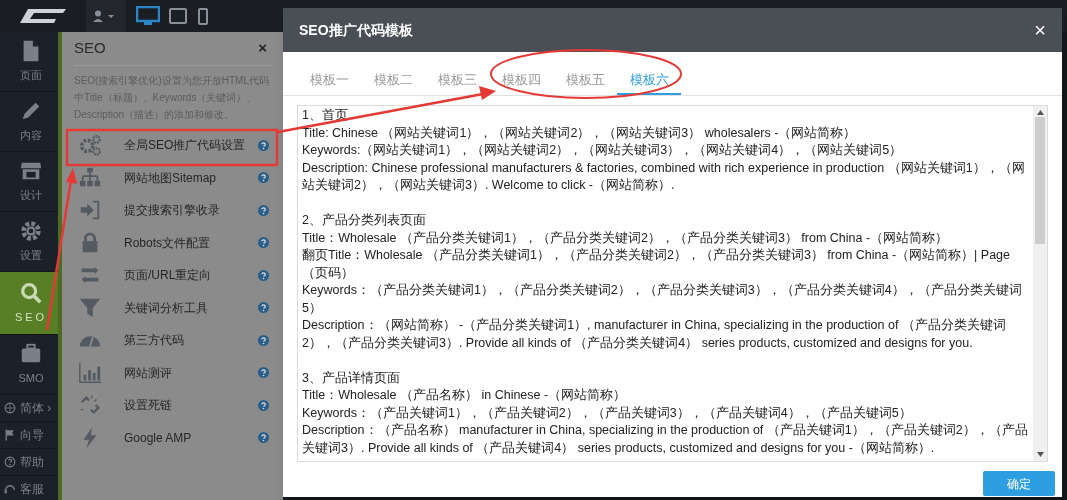 The image size is (1067, 500). Describe the element at coordinates (654, 334) in the screenshot. I see `template-line: Description：（网站简称） -（产品分类关键词1）, manufacturer in China, specializing in the production of （产品分类关键词2），（产品分类关键词3）. Provide all kinds of （产品分类关键词4） series products, customized and designs for you.` at that location.